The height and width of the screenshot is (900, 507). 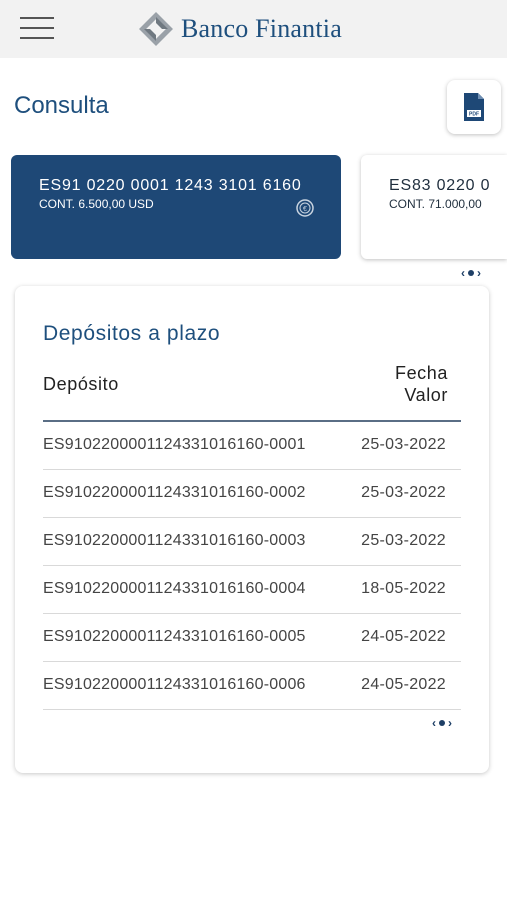 I want to click on deposit-id: ES9102200001124331016160-0002, so click(x=174, y=492).